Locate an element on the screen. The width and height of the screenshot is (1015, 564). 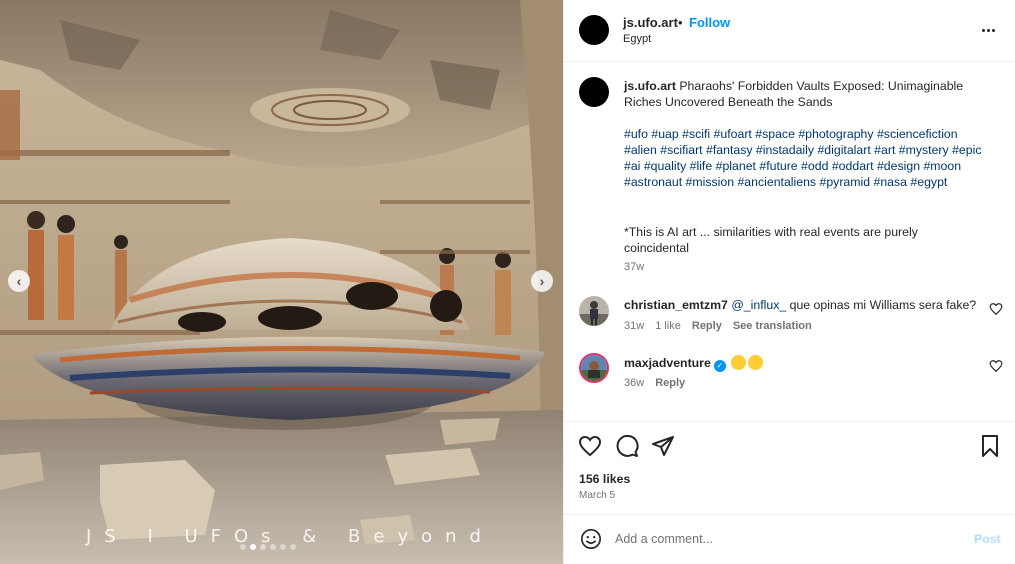
comment-input is located at coordinates (785, 539).